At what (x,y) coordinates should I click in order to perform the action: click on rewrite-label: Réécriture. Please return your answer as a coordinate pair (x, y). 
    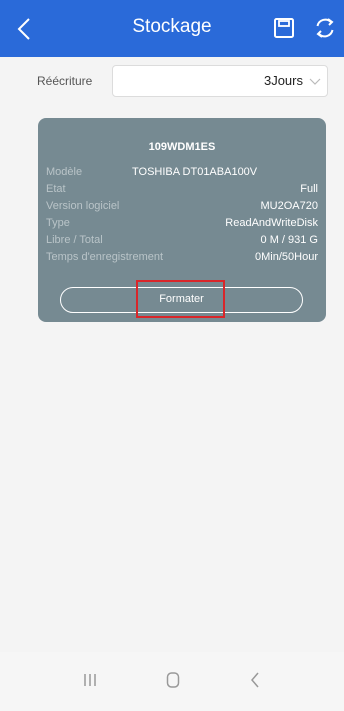
    Looking at the image, I should click on (65, 81).